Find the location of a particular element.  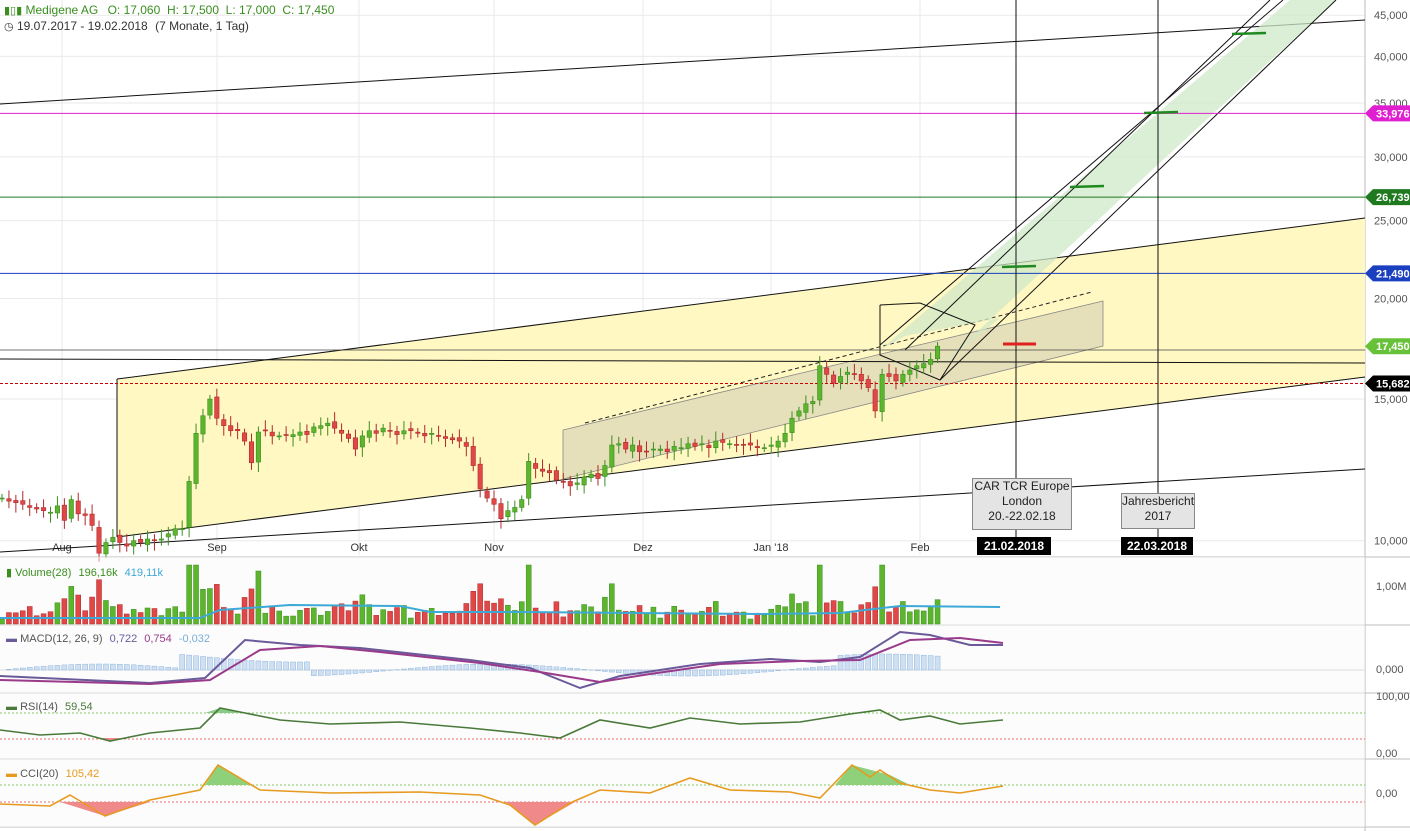

event-annotation-car-tcr: CAR TCR Europe London 20.-22.02.18 is located at coordinates (1022, 504).